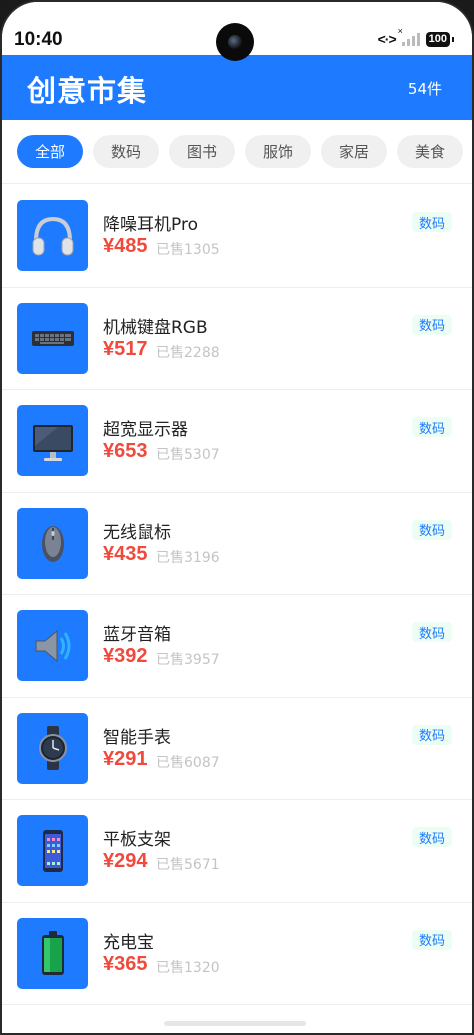 This screenshot has height=1035, width=474. Describe the element at coordinates (188, 250) in the screenshot. I see `product-sold: 已售1305` at that location.